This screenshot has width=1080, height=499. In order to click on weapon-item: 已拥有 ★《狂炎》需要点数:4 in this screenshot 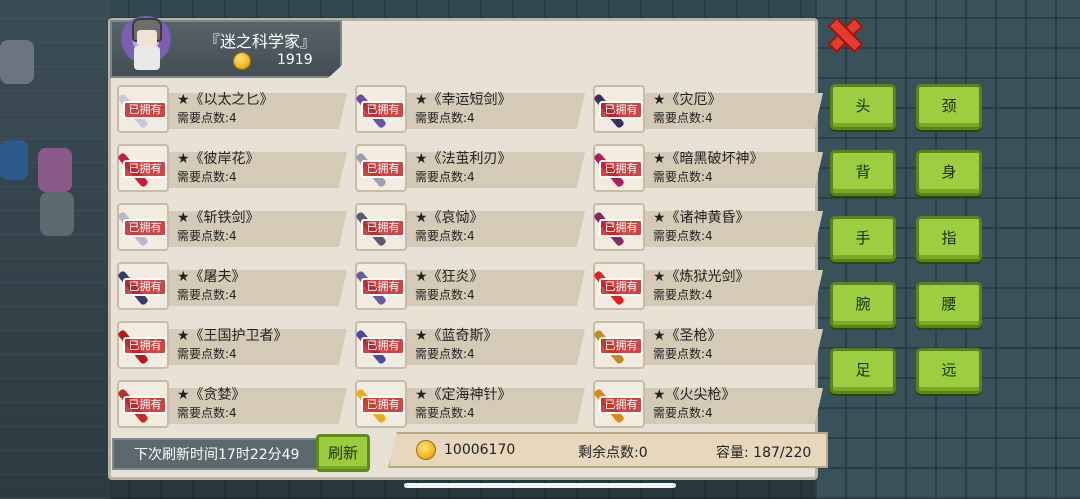, I will do `click(470, 286)`.